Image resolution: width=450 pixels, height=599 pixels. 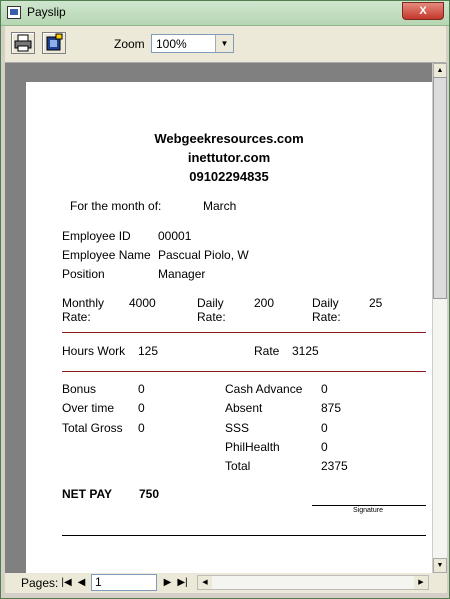 What do you see at coordinates (331, 408) in the screenshot?
I see `absent-value: 875` at bounding box center [331, 408].